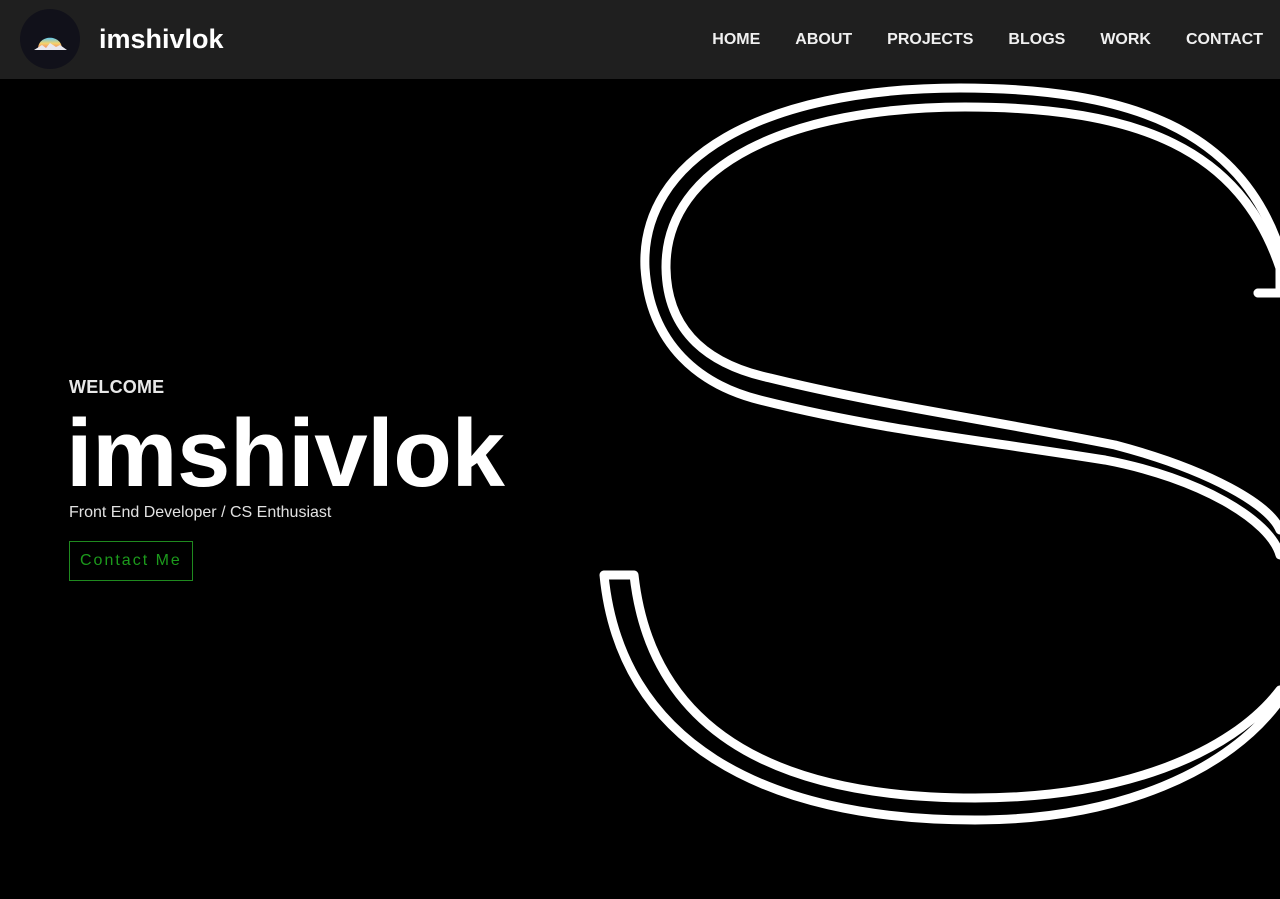 Image resolution: width=1280 pixels, height=899 pixels. What do you see at coordinates (1224, 39) in the screenshot?
I see `nav-contact: CONTACT` at bounding box center [1224, 39].